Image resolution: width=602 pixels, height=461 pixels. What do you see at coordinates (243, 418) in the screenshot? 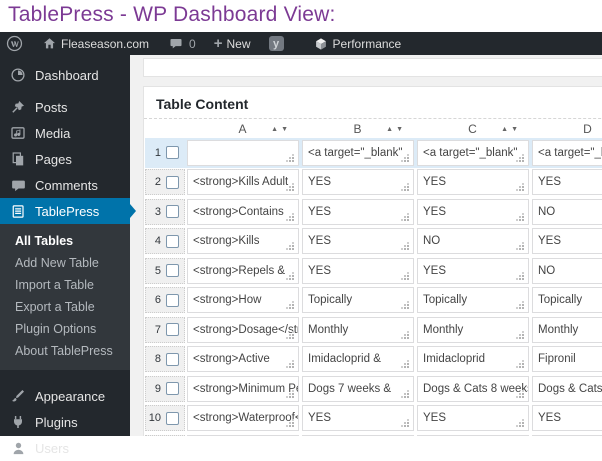
I see `cell-textarea: <strong>Waterproof<` at bounding box center [243, 418].